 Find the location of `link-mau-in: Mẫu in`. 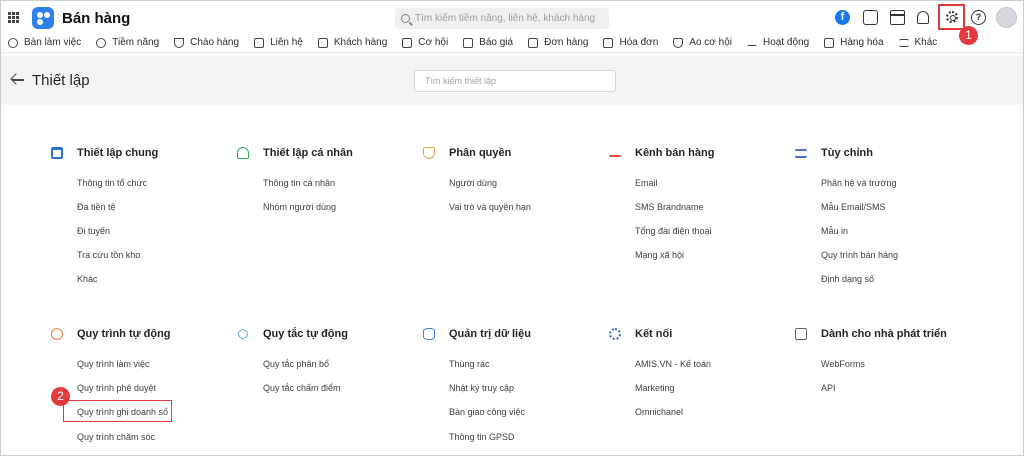

link-mau-in: Mẫu in is located at coordinates (834, 231).